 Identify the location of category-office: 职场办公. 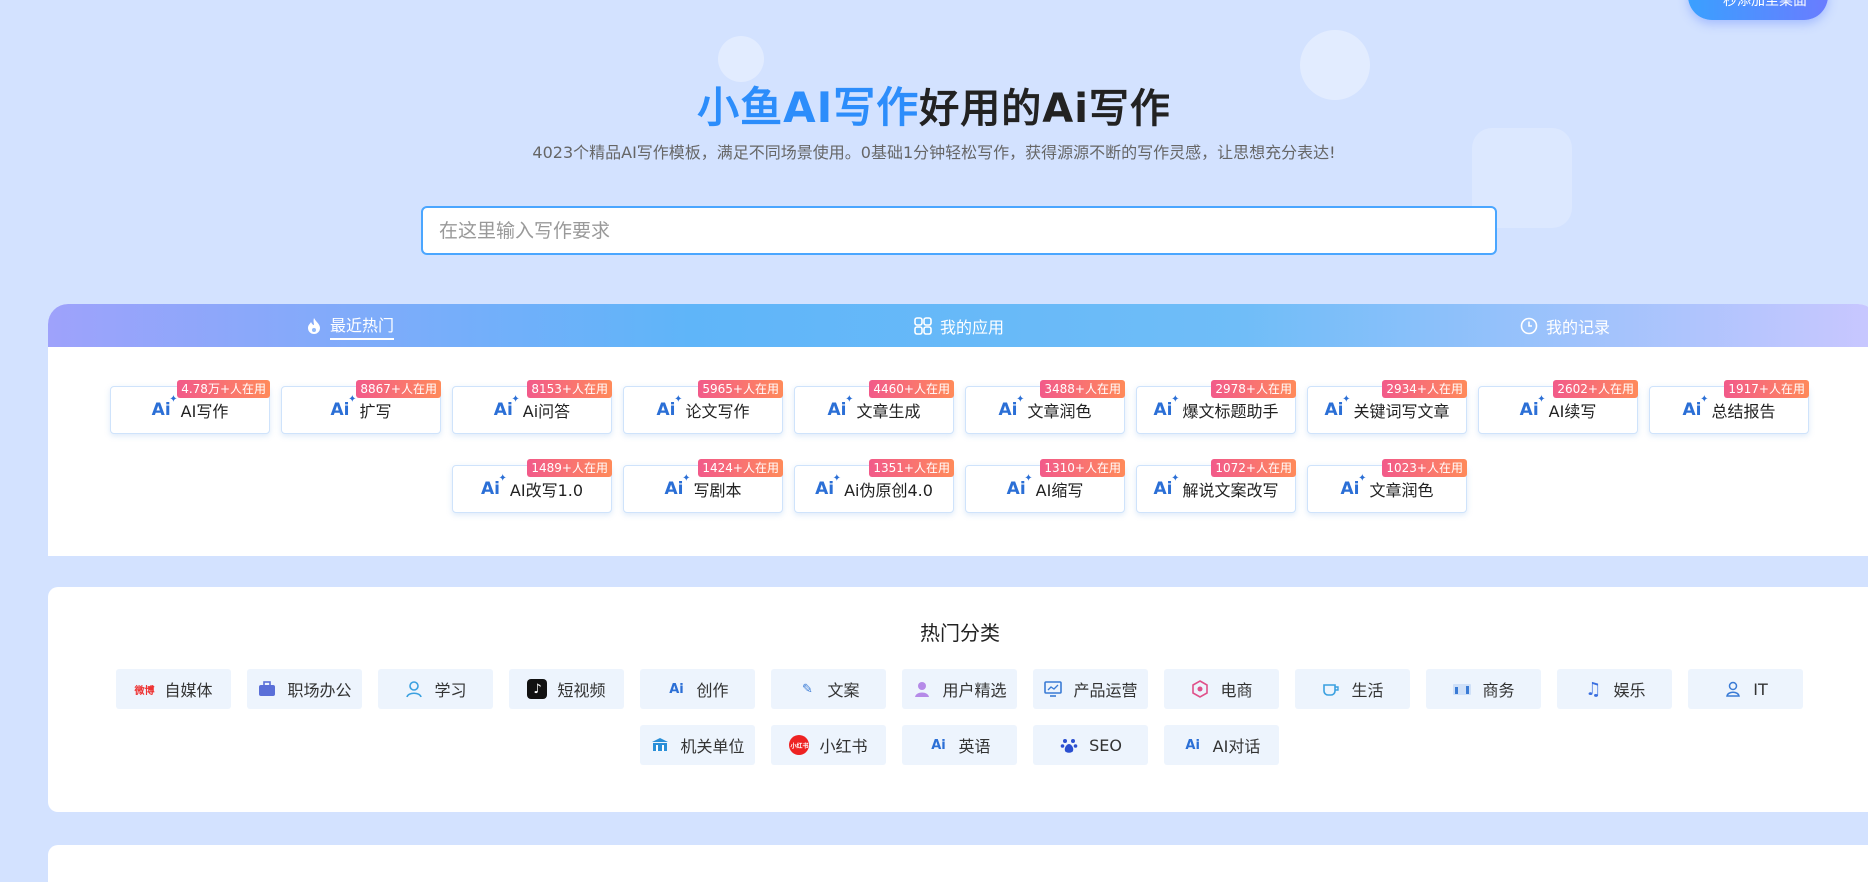
(304, 689).